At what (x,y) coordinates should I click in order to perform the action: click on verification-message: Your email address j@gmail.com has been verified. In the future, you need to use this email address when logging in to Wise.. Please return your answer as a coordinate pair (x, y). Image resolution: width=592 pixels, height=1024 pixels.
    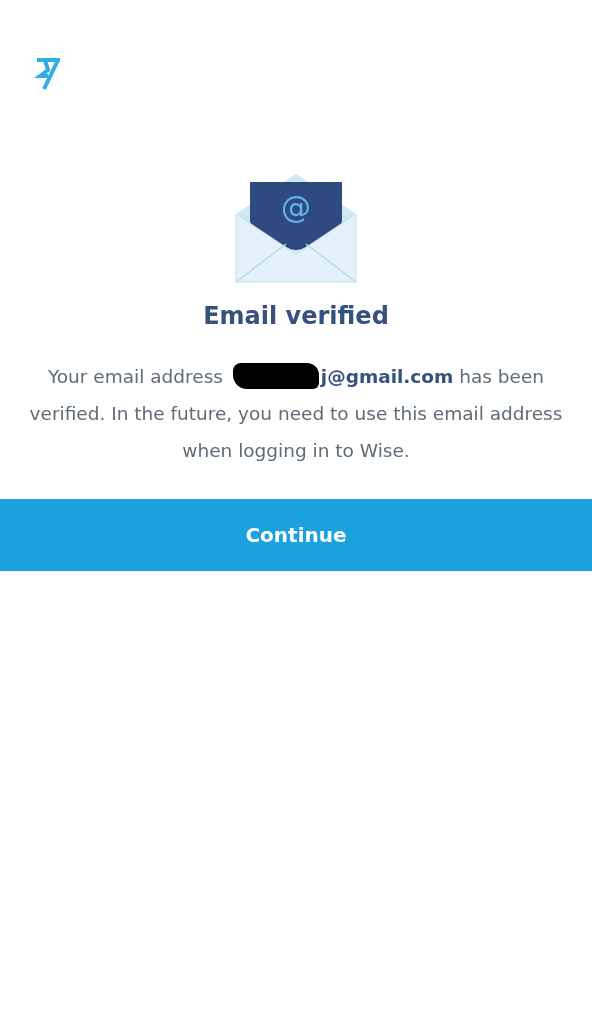
    Looking at the image, I should click on (296, 413).